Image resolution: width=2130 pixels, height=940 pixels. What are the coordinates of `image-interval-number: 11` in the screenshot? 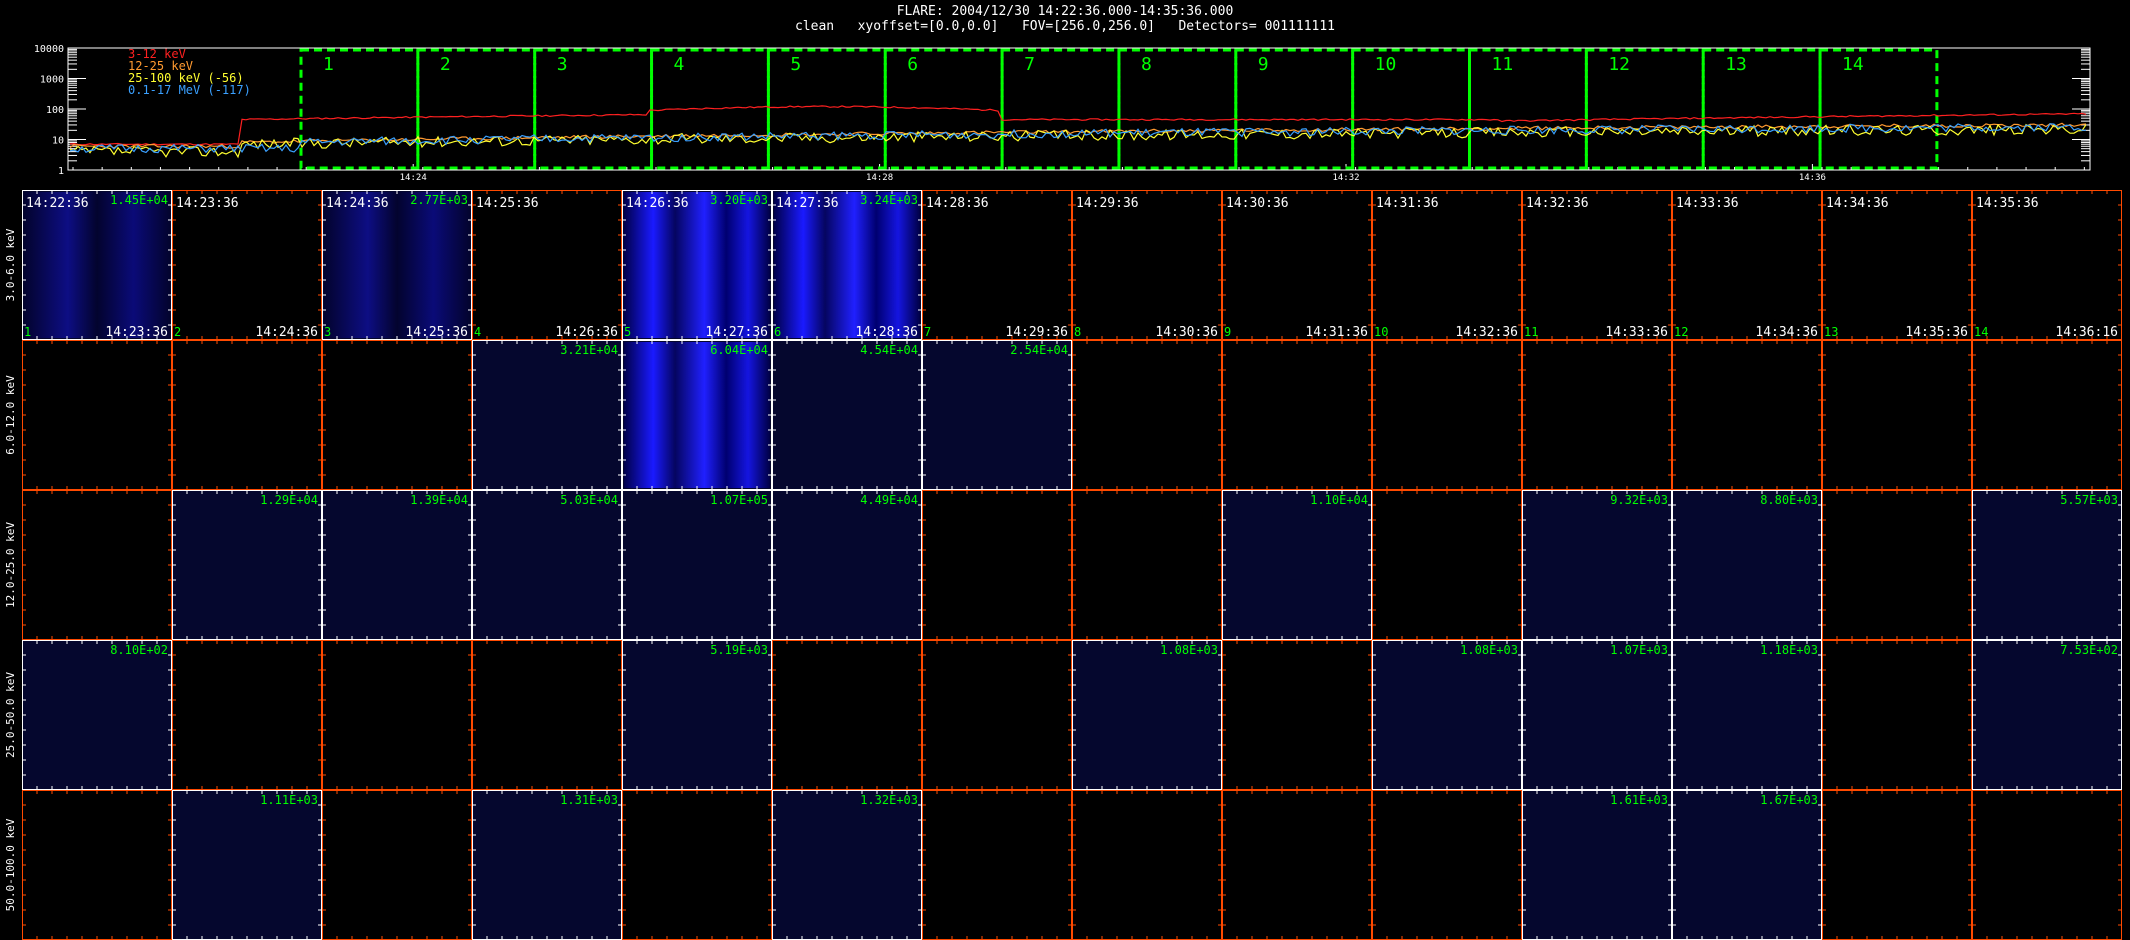 It's located at (1531, 332).